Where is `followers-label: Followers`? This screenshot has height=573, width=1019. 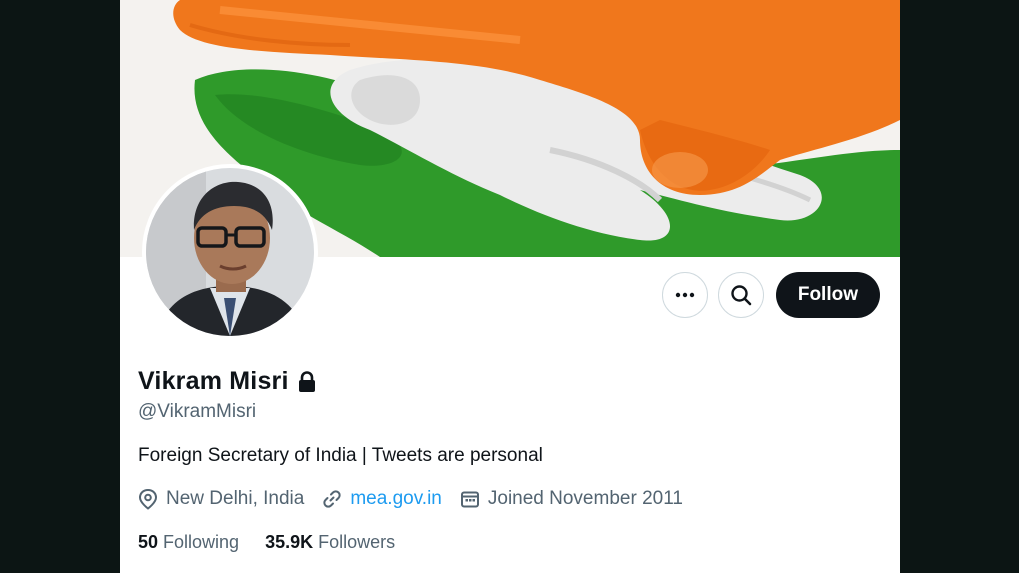 followers-label: Followers is located at coordinates (357, 542).